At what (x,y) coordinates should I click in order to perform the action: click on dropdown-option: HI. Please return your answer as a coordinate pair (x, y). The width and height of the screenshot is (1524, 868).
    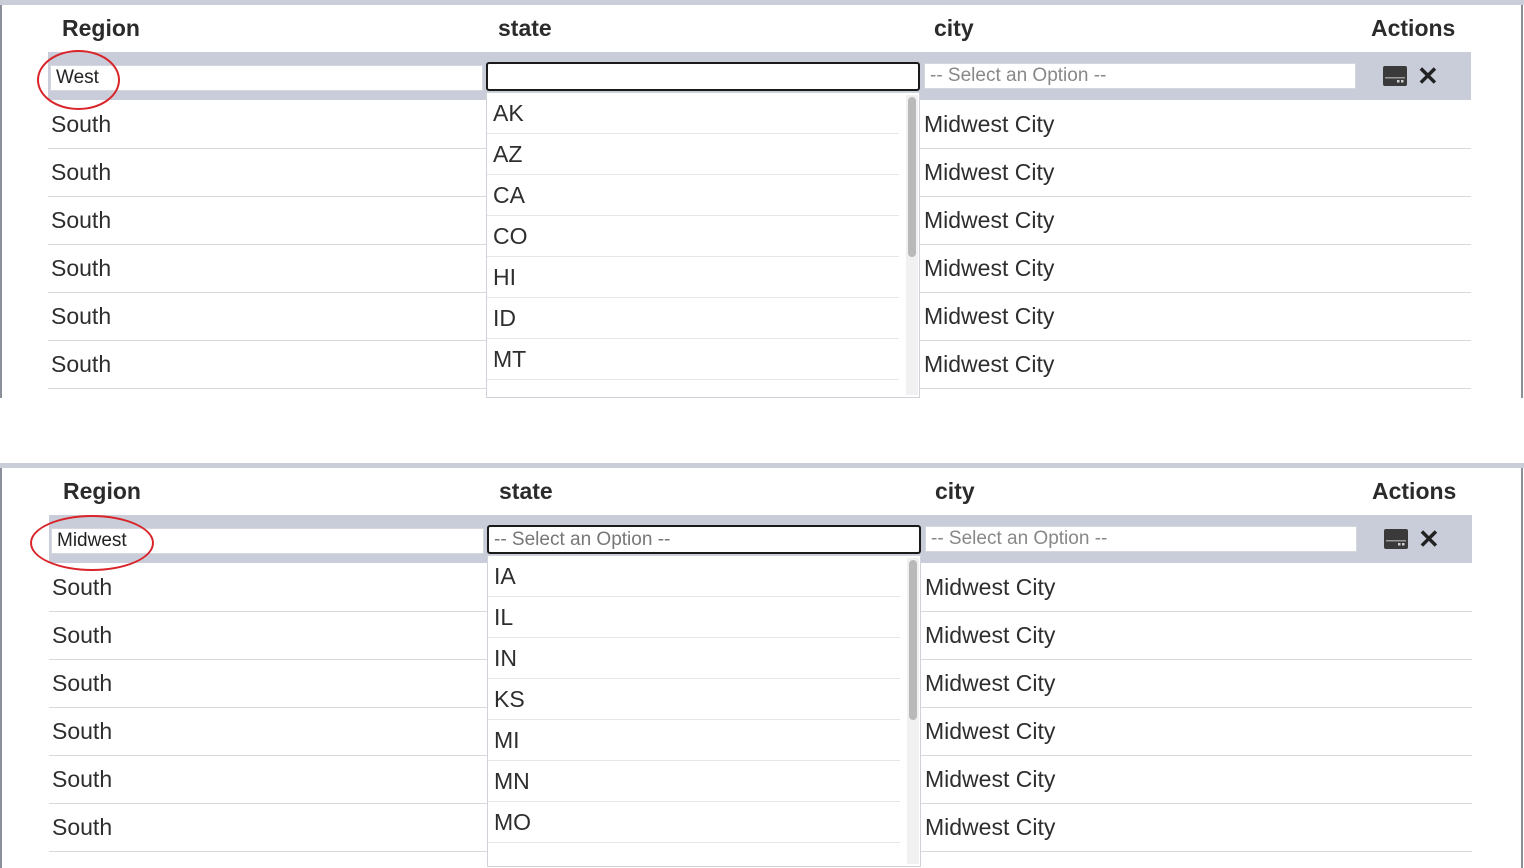
    Looking at the image, I should click on (693, 277).